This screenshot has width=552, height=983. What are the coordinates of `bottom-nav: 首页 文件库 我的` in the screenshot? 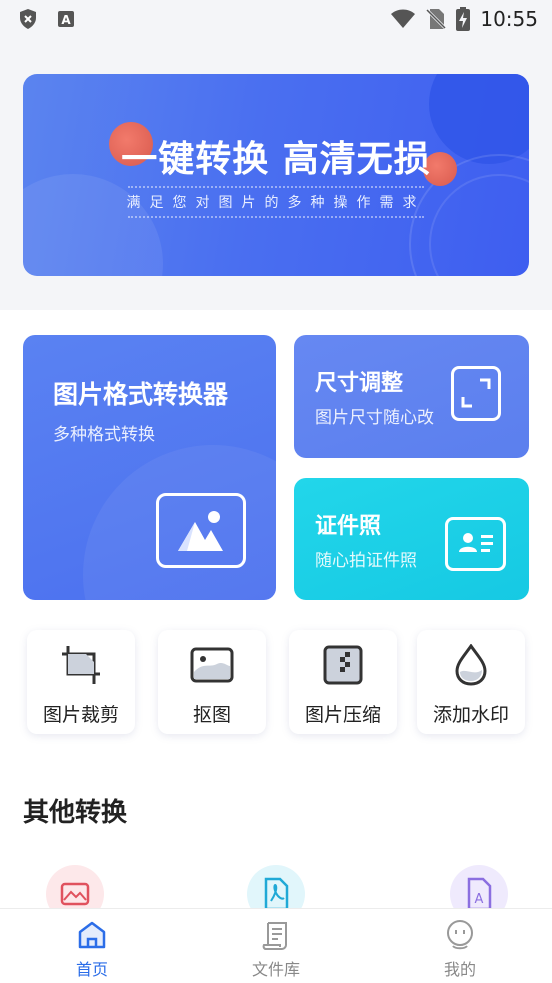 It's located at (276, 945).